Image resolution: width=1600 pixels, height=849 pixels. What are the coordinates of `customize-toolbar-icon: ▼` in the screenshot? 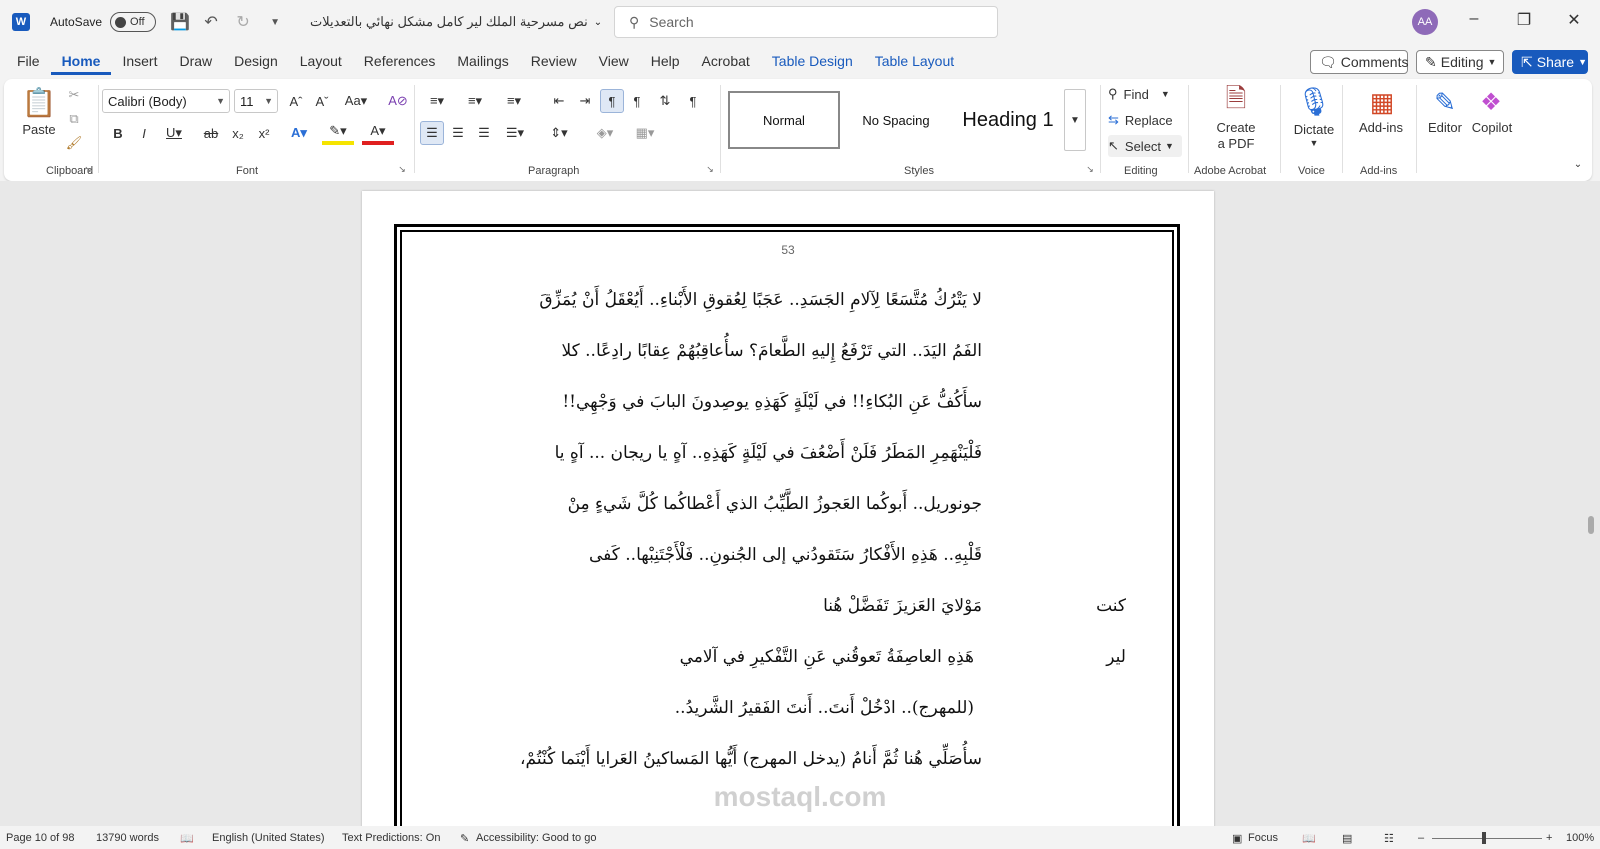 It's located at (275, 22).